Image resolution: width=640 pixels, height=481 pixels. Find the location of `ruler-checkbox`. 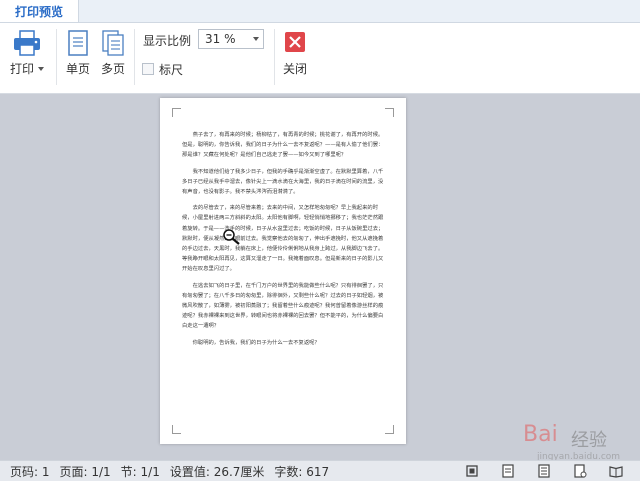

ruler-checkbox is located at coordinates (148, 69).